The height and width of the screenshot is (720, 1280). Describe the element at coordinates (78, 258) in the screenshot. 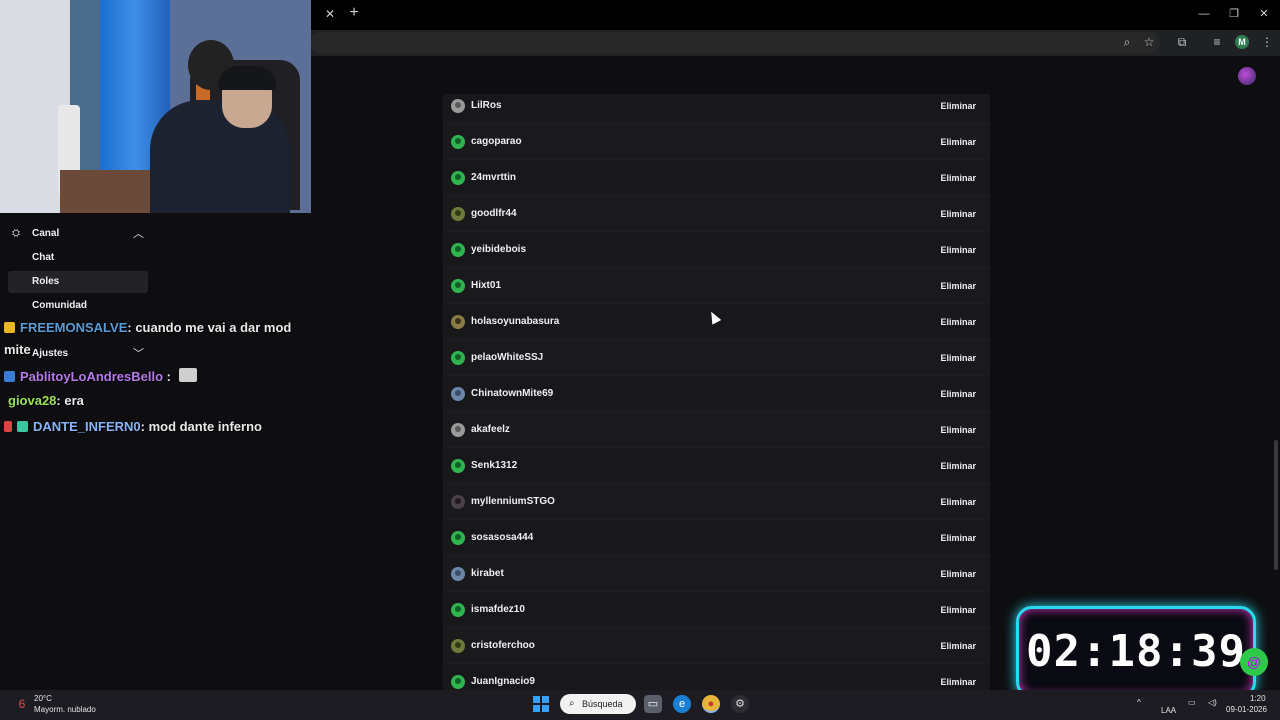

I see `sidebar-item-chat: Chat` at that location.